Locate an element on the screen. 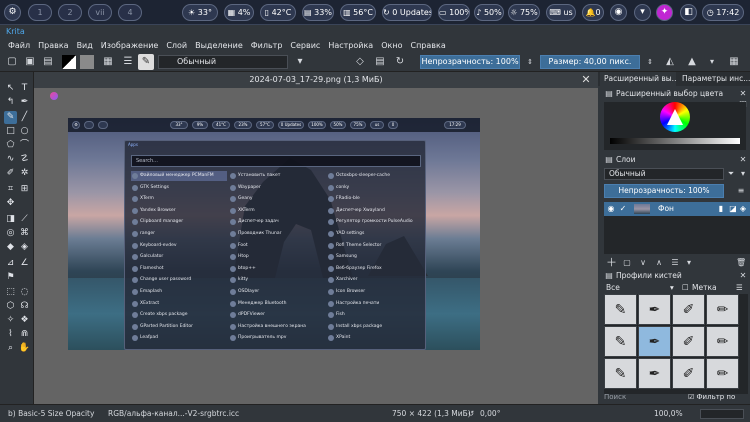 The width and height of the screenshot is (750, 422). dynamic-brush-icon: ✐ is located at coordinates (10, 173).